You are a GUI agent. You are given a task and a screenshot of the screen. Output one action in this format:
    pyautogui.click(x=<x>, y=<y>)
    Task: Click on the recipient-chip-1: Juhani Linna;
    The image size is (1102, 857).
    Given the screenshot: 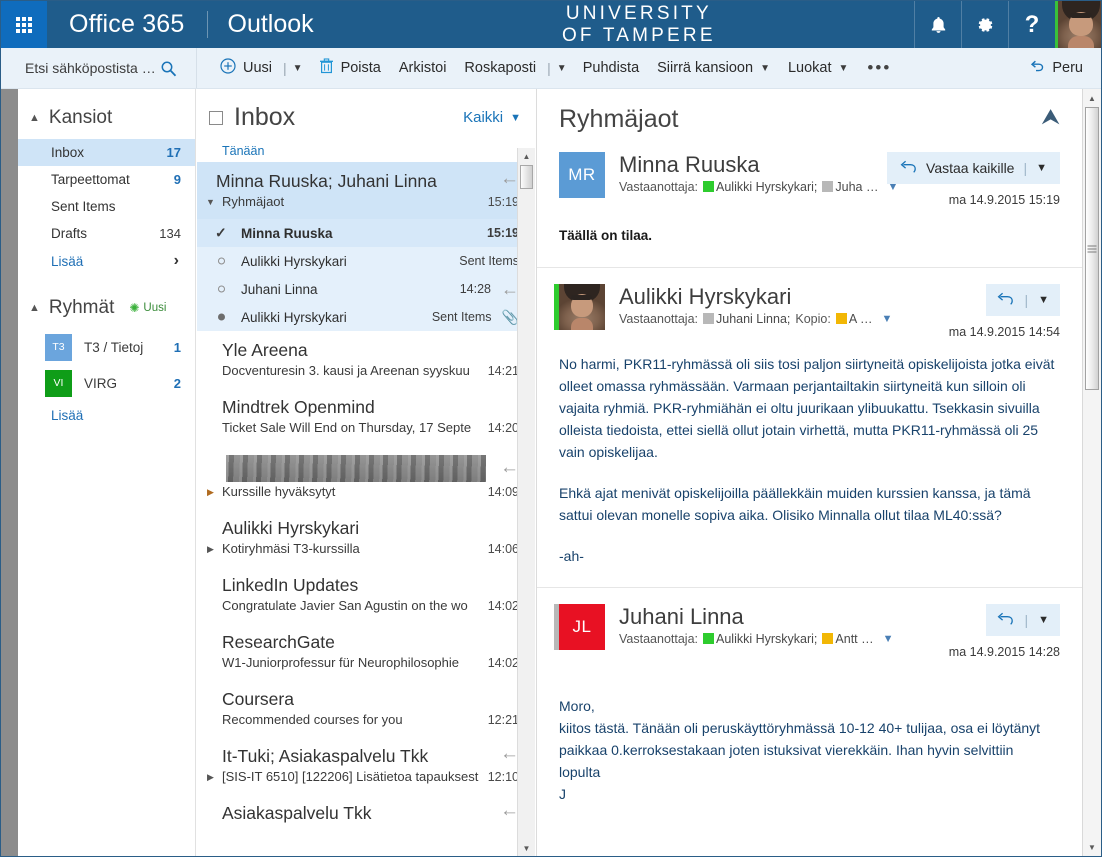 What is the action you would take?
    pyautogui.click(x=746, y=319)
    